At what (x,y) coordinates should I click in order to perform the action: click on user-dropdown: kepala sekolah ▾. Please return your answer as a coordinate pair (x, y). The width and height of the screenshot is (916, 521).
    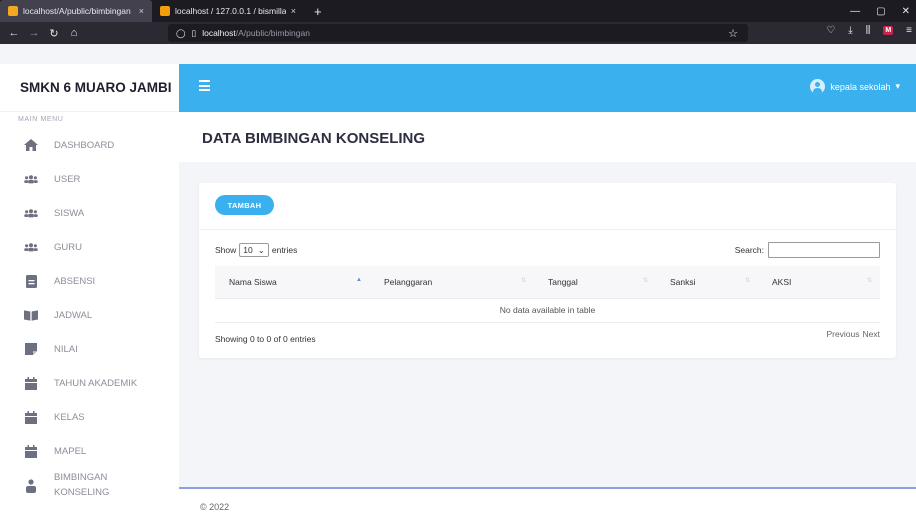
    Looking at the image, I should click on (855, 86).